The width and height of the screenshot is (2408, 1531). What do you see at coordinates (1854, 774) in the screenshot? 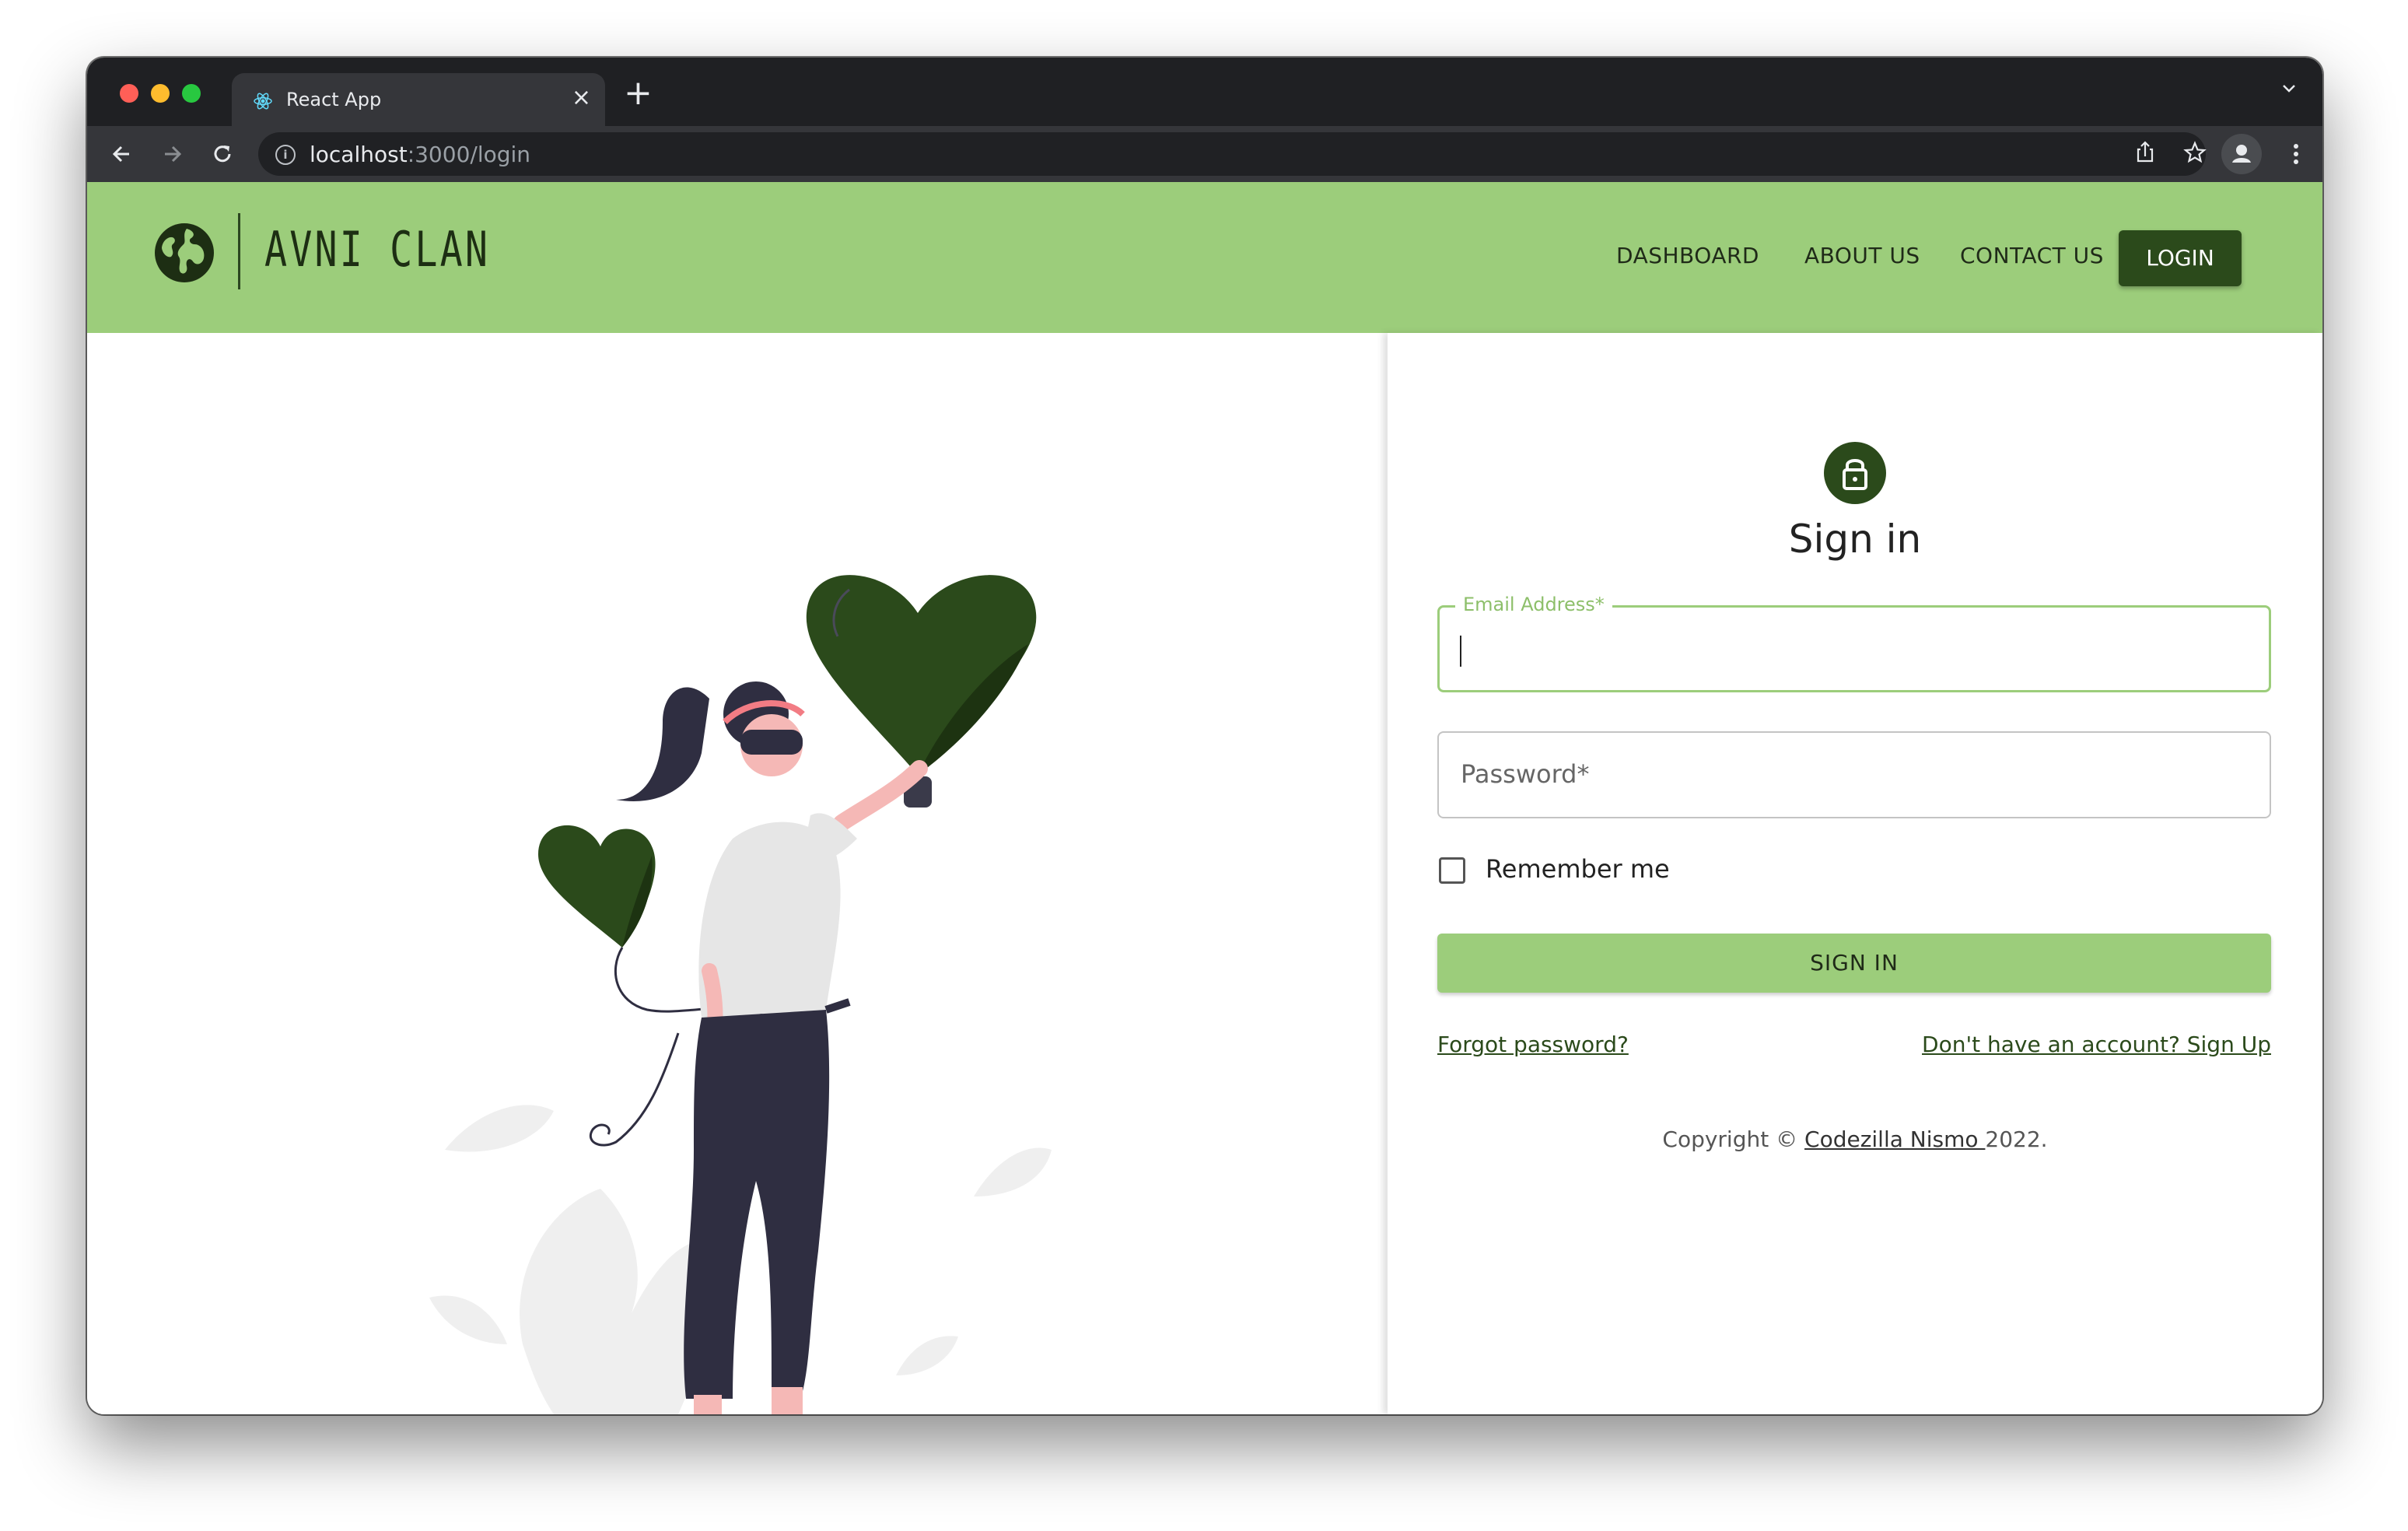
I see `password-field: Password*` at bounding box center [1854, 774].